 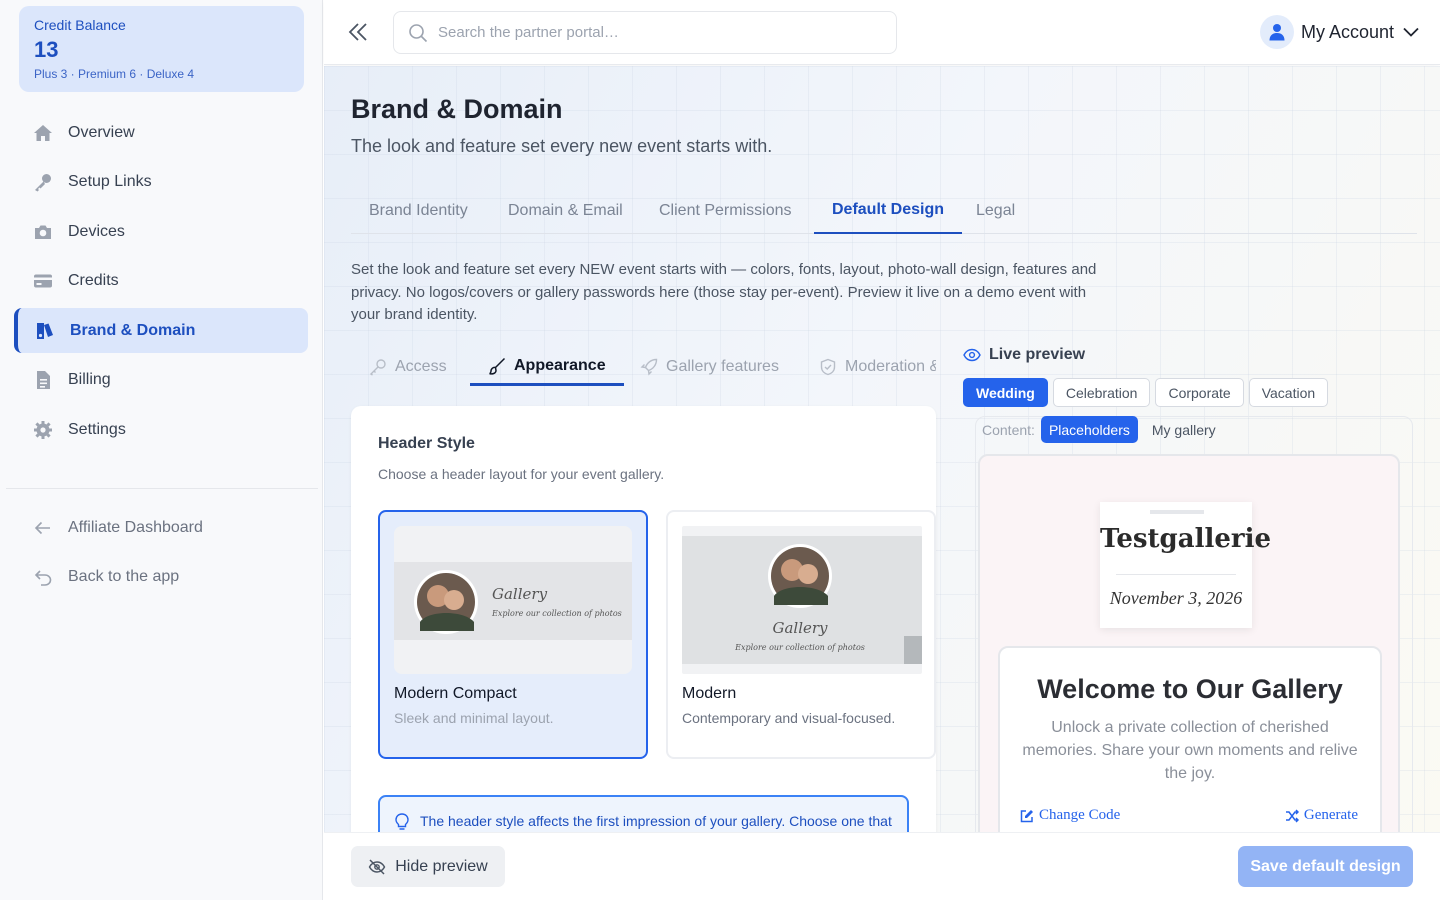 I want to click on sidebar-item-label: Devices, so click(x=96, y=231).